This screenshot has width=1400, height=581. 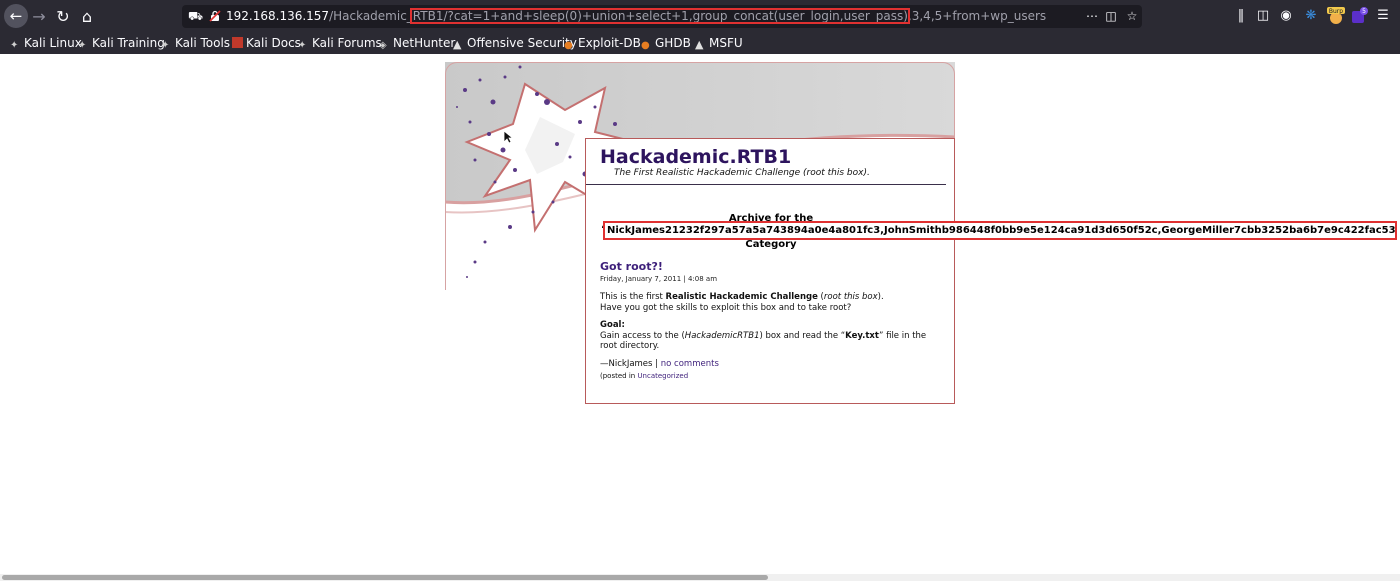 I want to click on burp-proxy-icon: Burp, so click(x=1336, y=15).